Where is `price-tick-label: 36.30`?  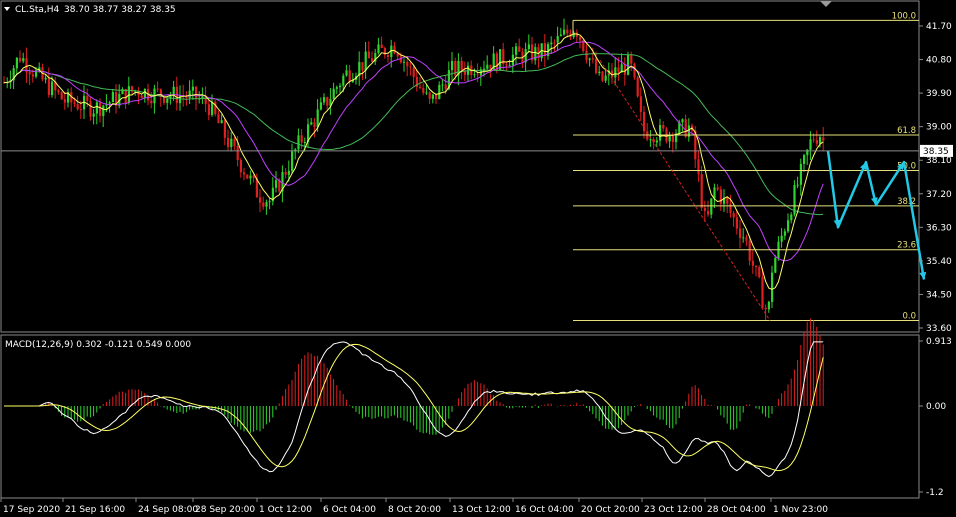 price-tick-label: 36.30 is located at coordinates (939, 228).